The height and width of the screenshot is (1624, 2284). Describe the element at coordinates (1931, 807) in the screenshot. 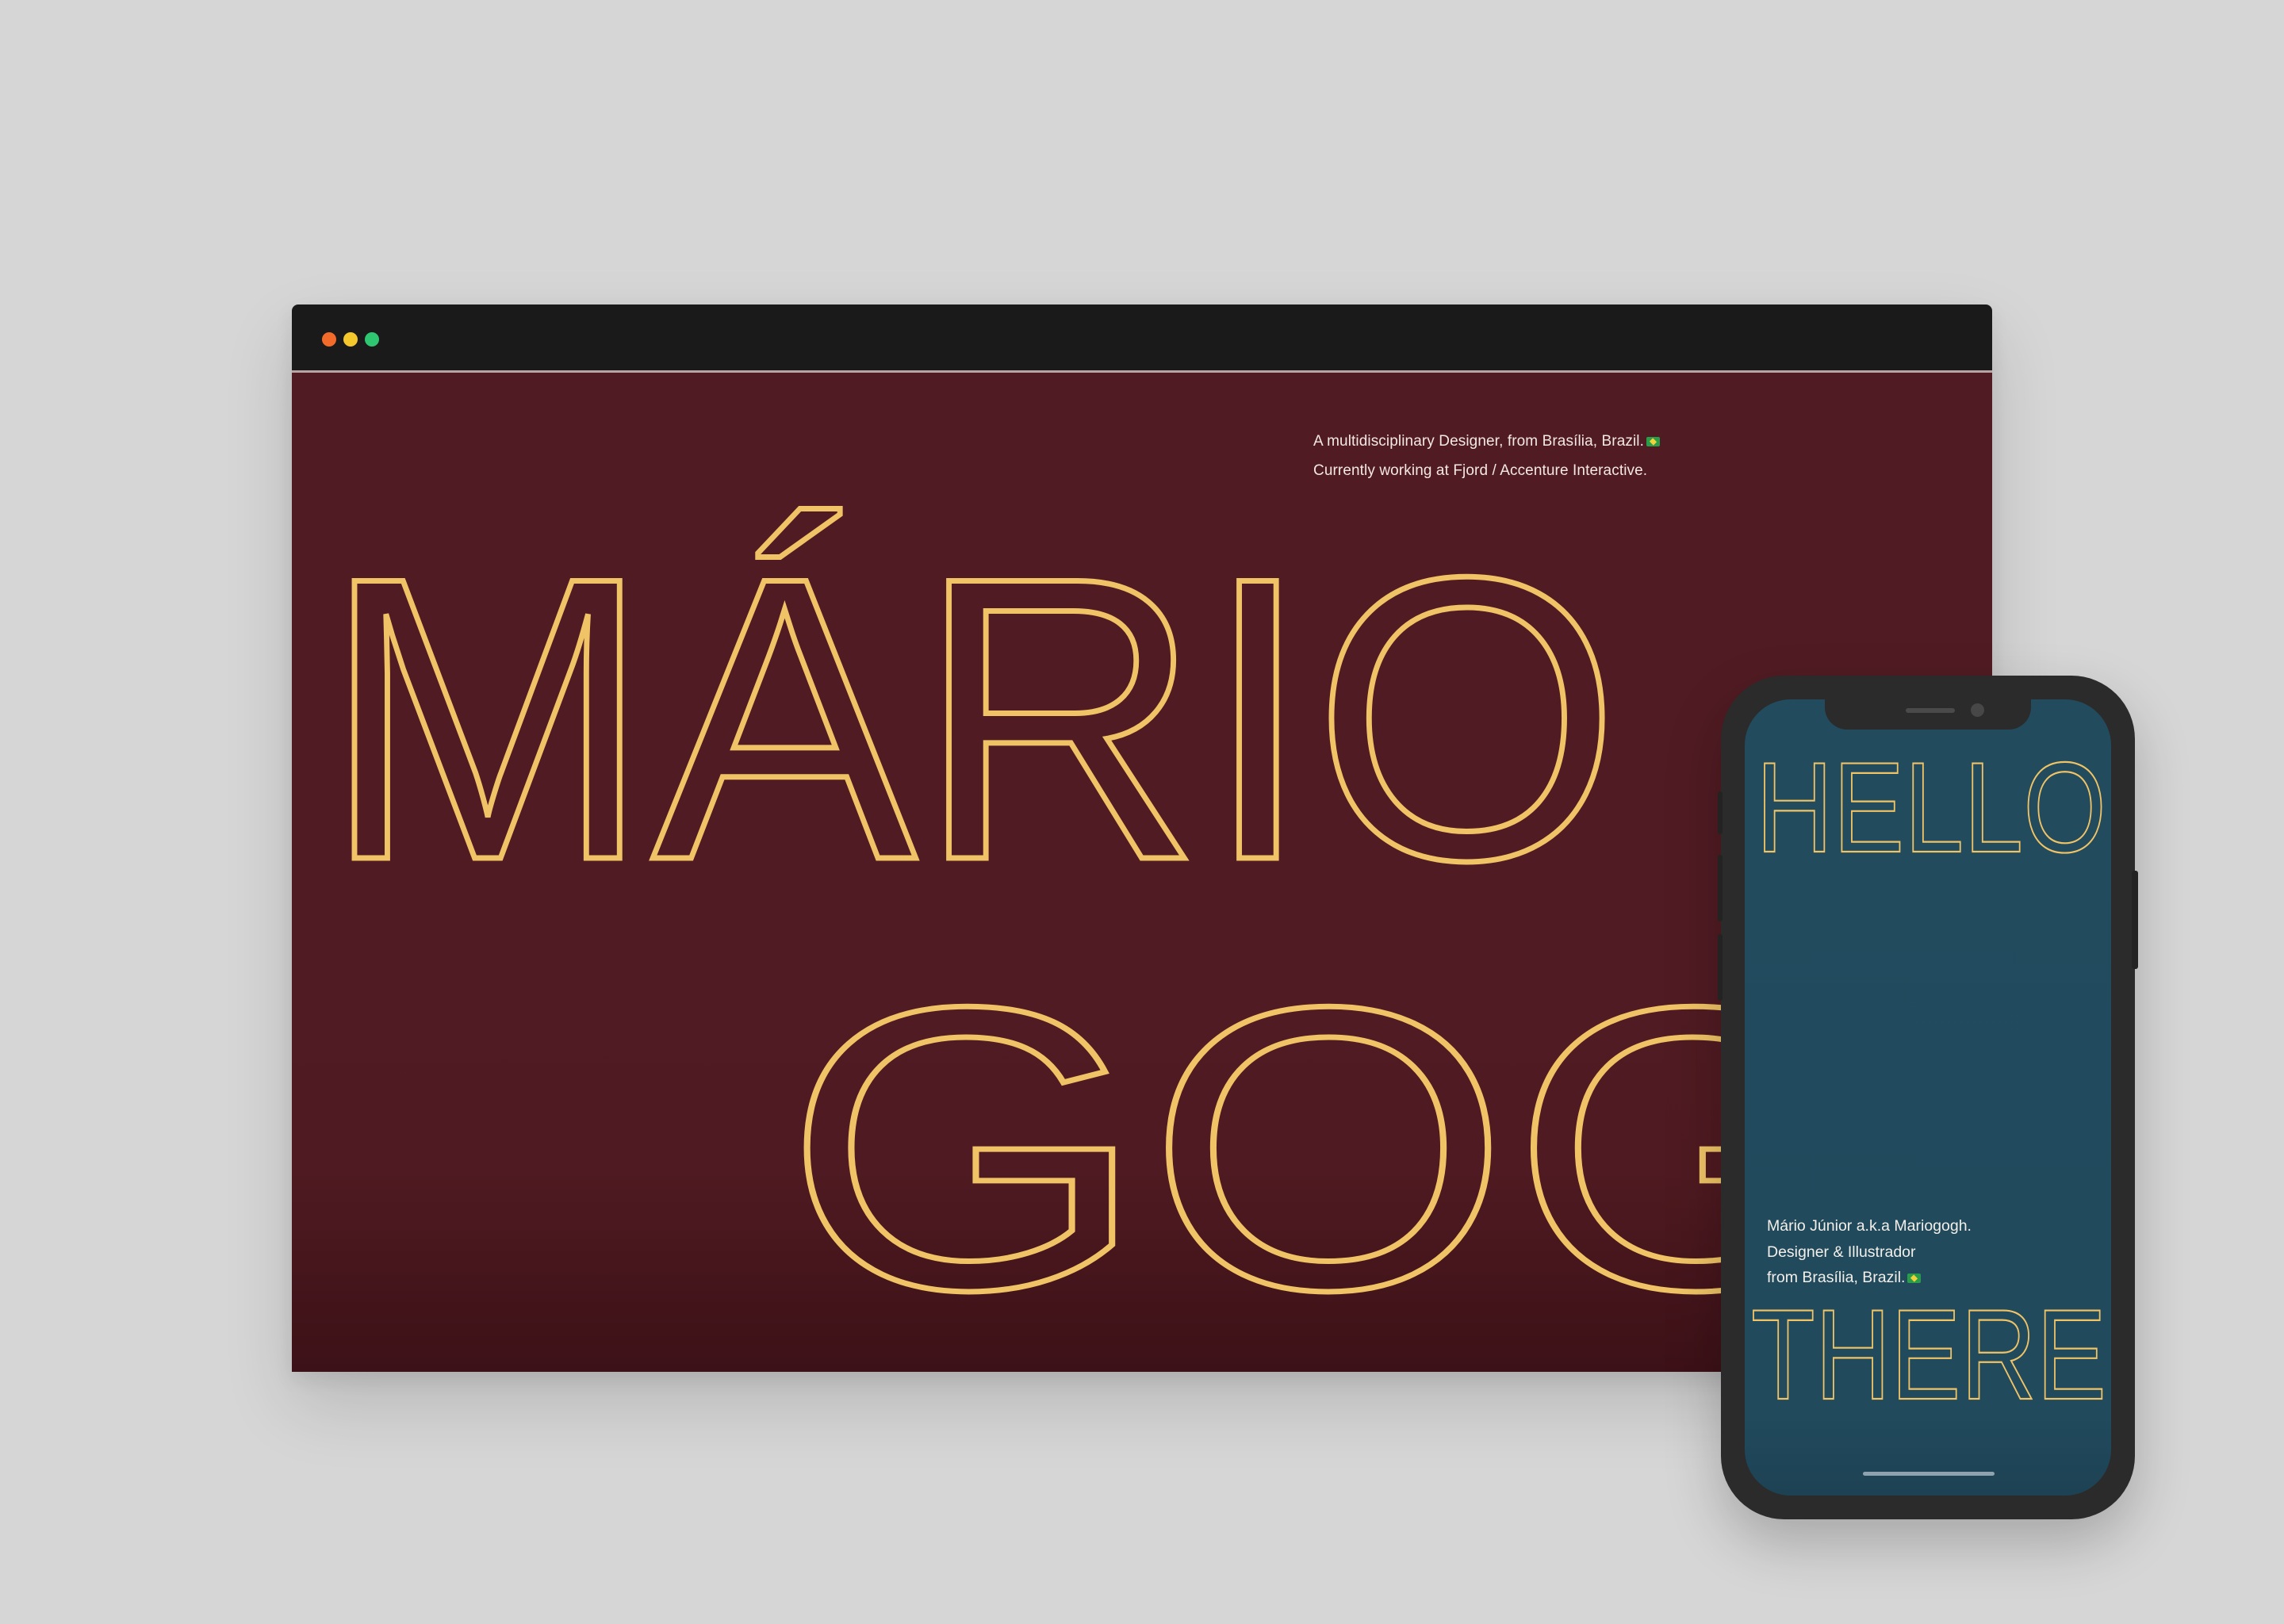

I see `phone-headline-hello: HELLO` at that location.